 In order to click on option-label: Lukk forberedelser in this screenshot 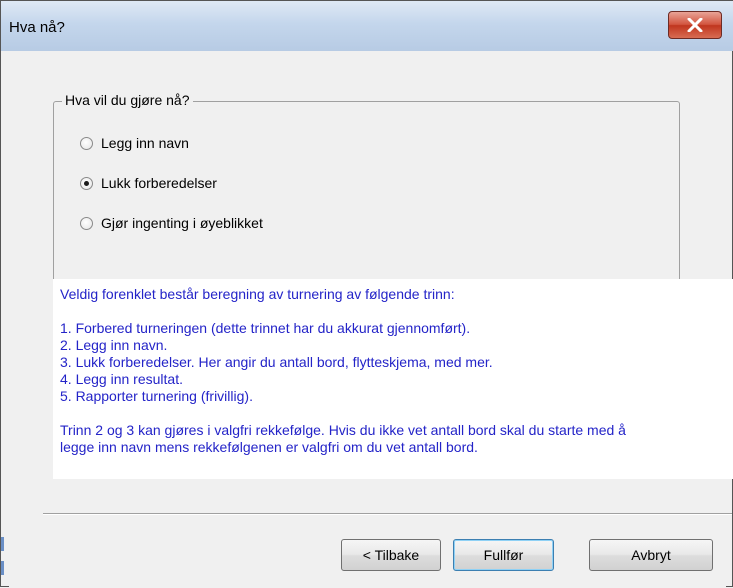, I will do `click(159, 183)`.